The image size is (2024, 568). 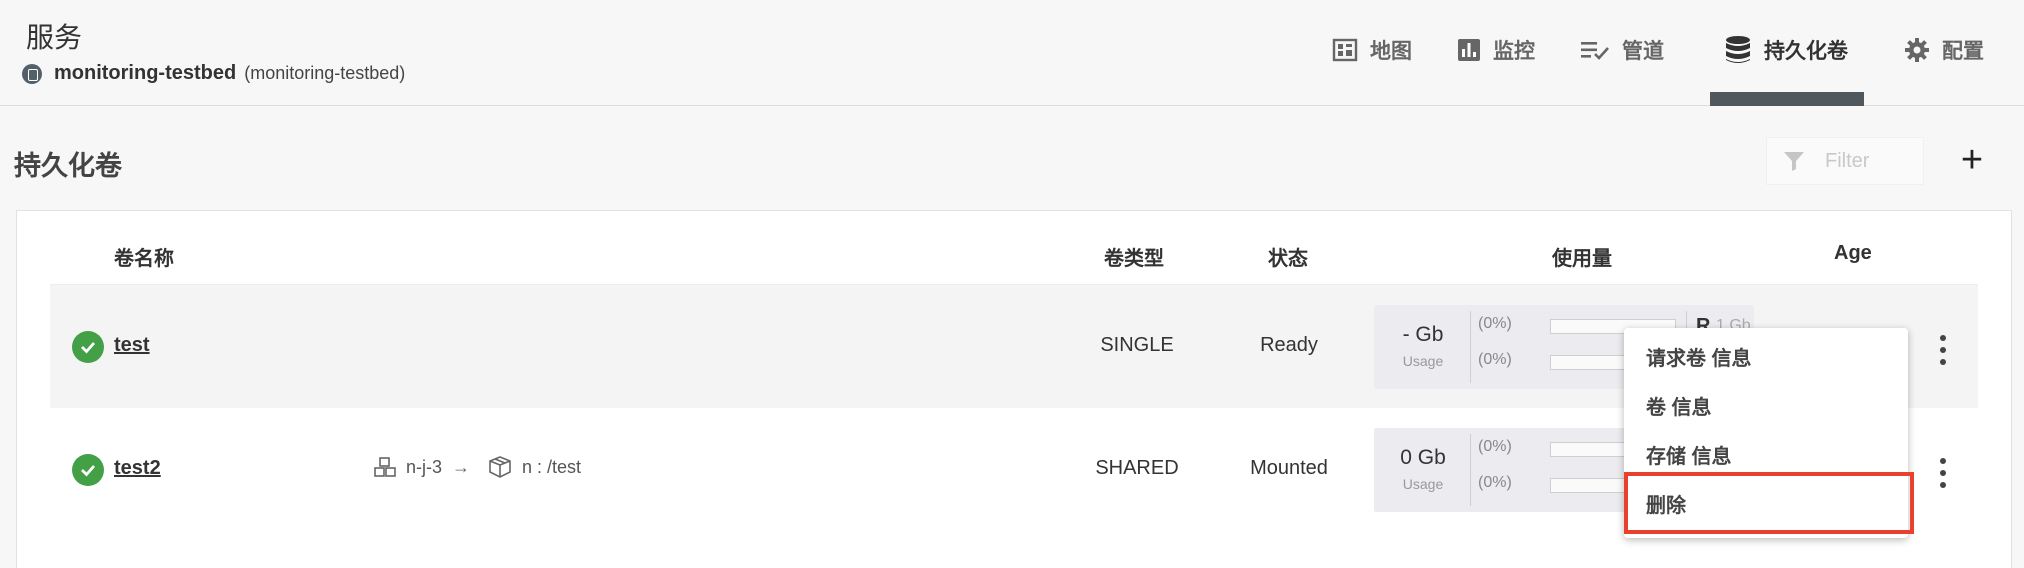 I want to click on tab-config-label: 配置, so click(x=1963, y=51).